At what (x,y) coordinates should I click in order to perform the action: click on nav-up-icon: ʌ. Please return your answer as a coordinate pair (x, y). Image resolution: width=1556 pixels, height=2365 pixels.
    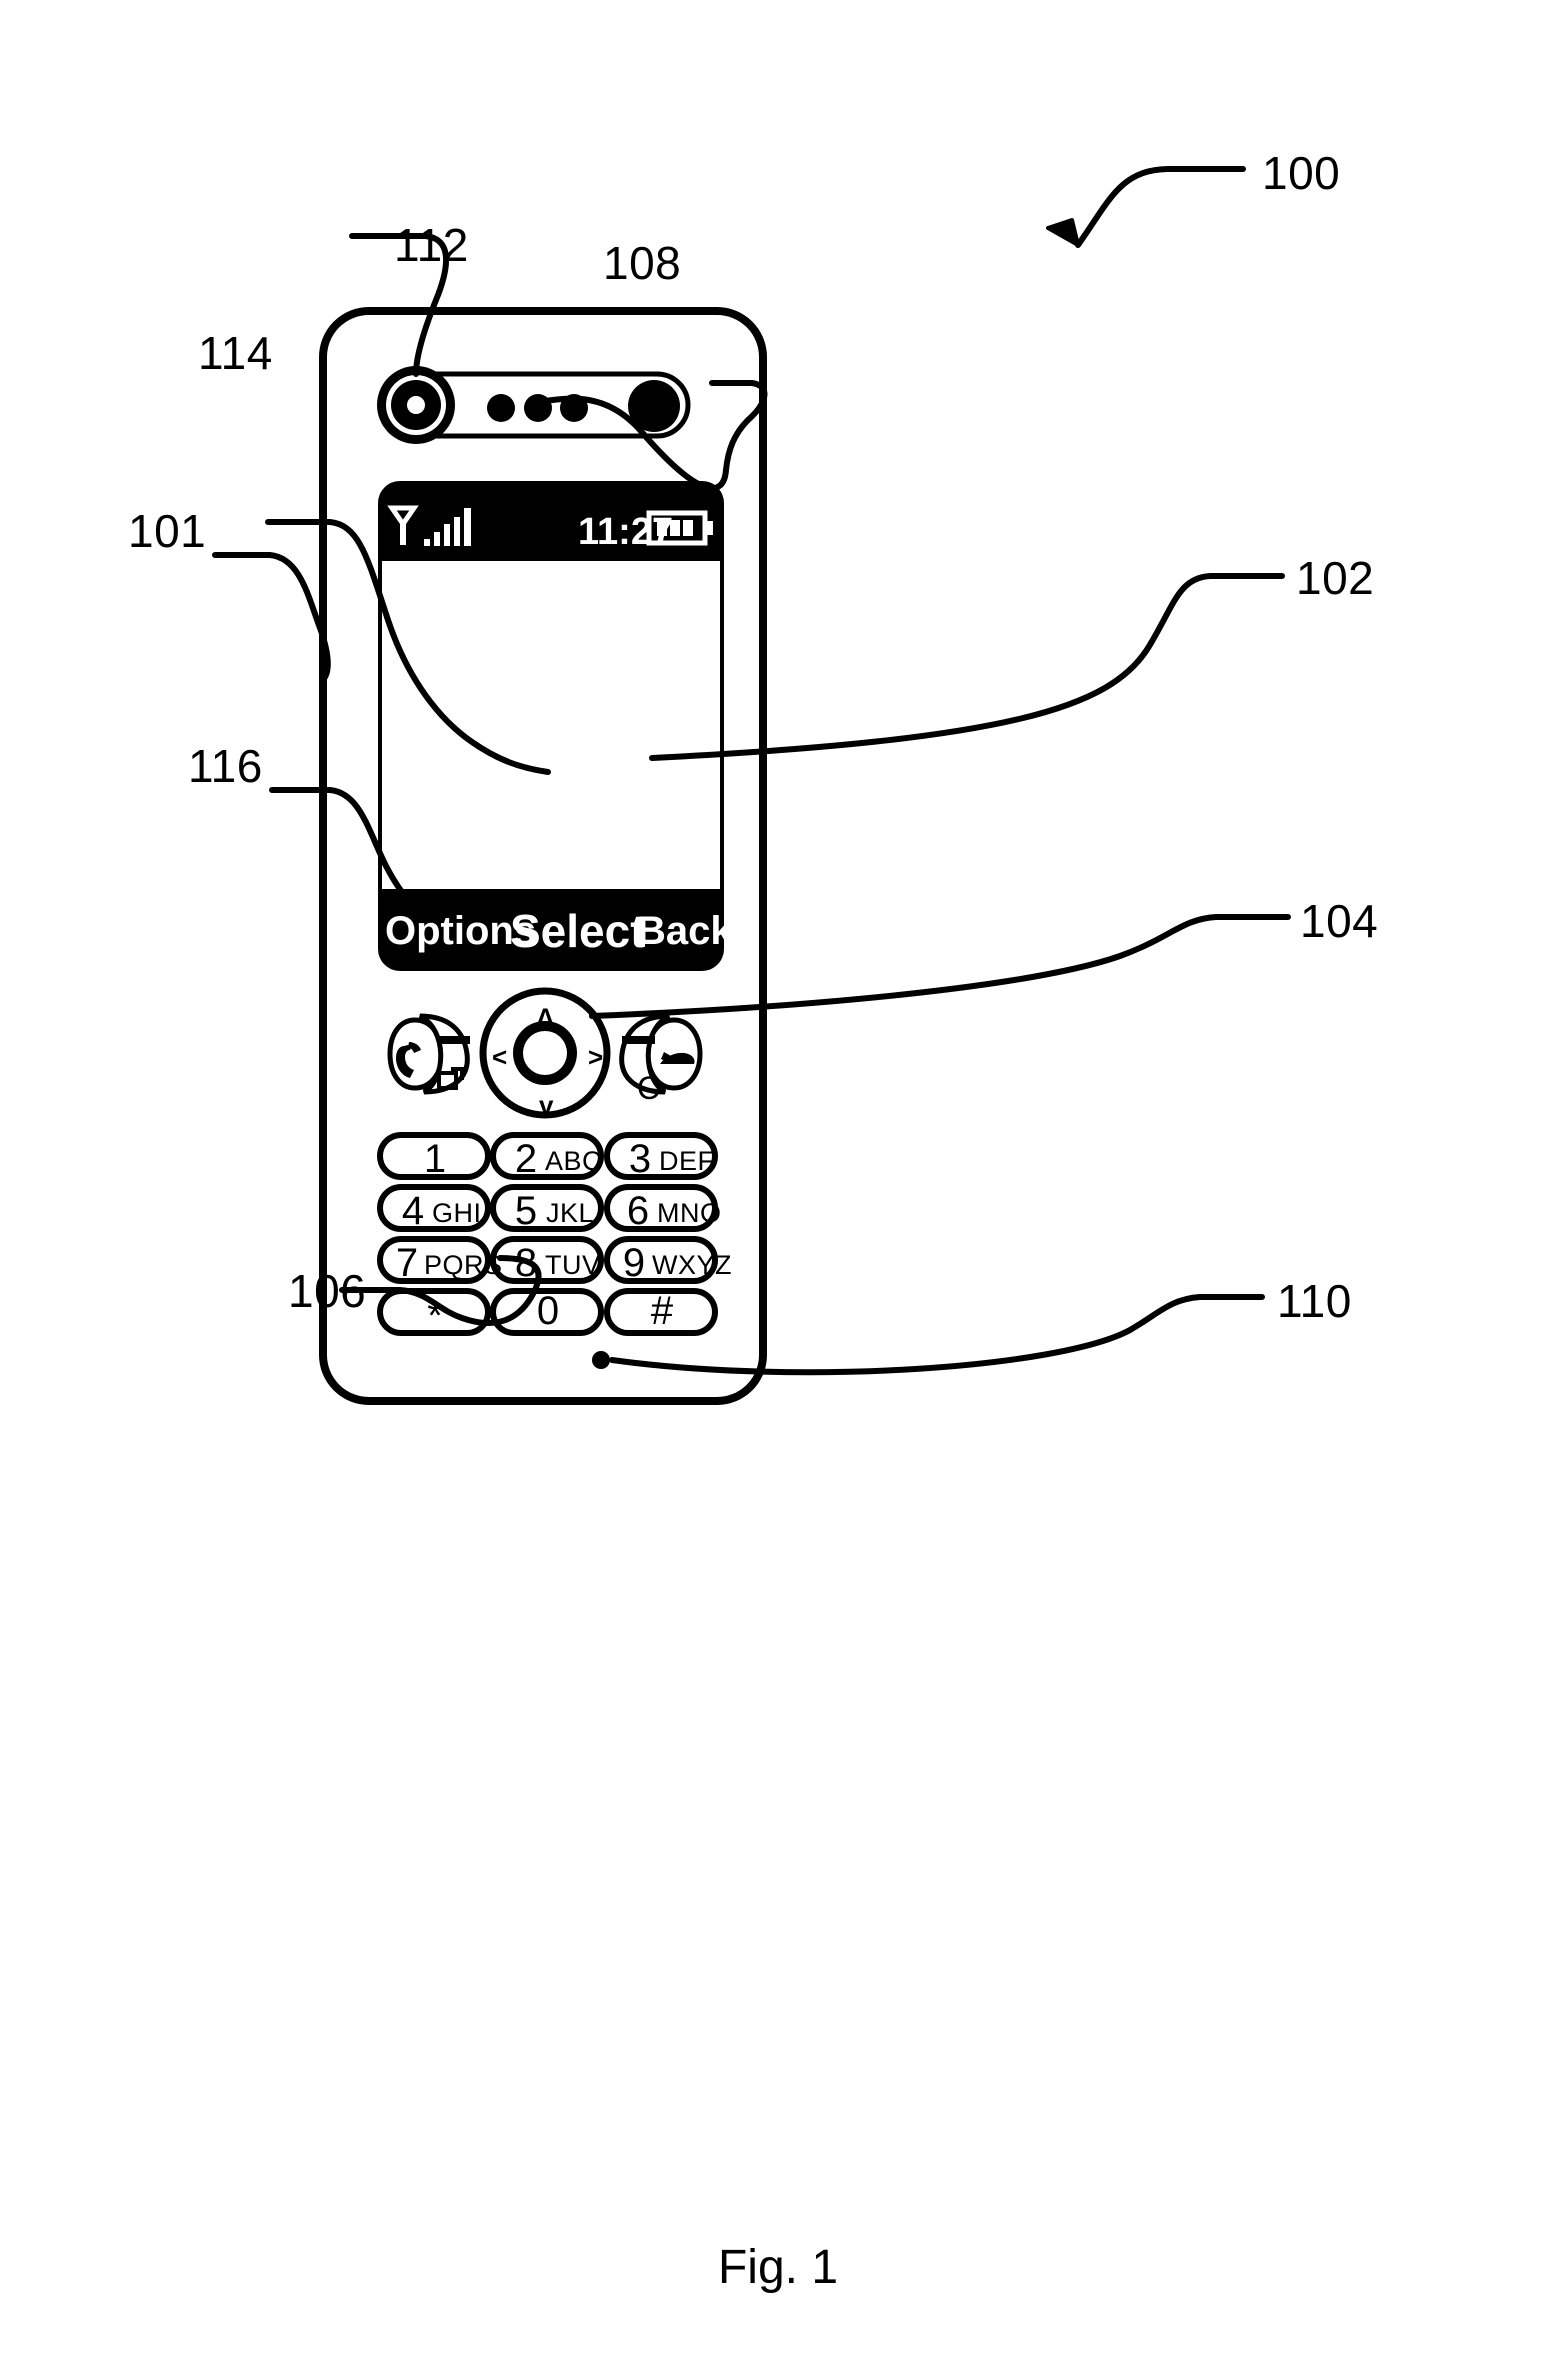
    Looking at the image, I should click on (545, 1013).